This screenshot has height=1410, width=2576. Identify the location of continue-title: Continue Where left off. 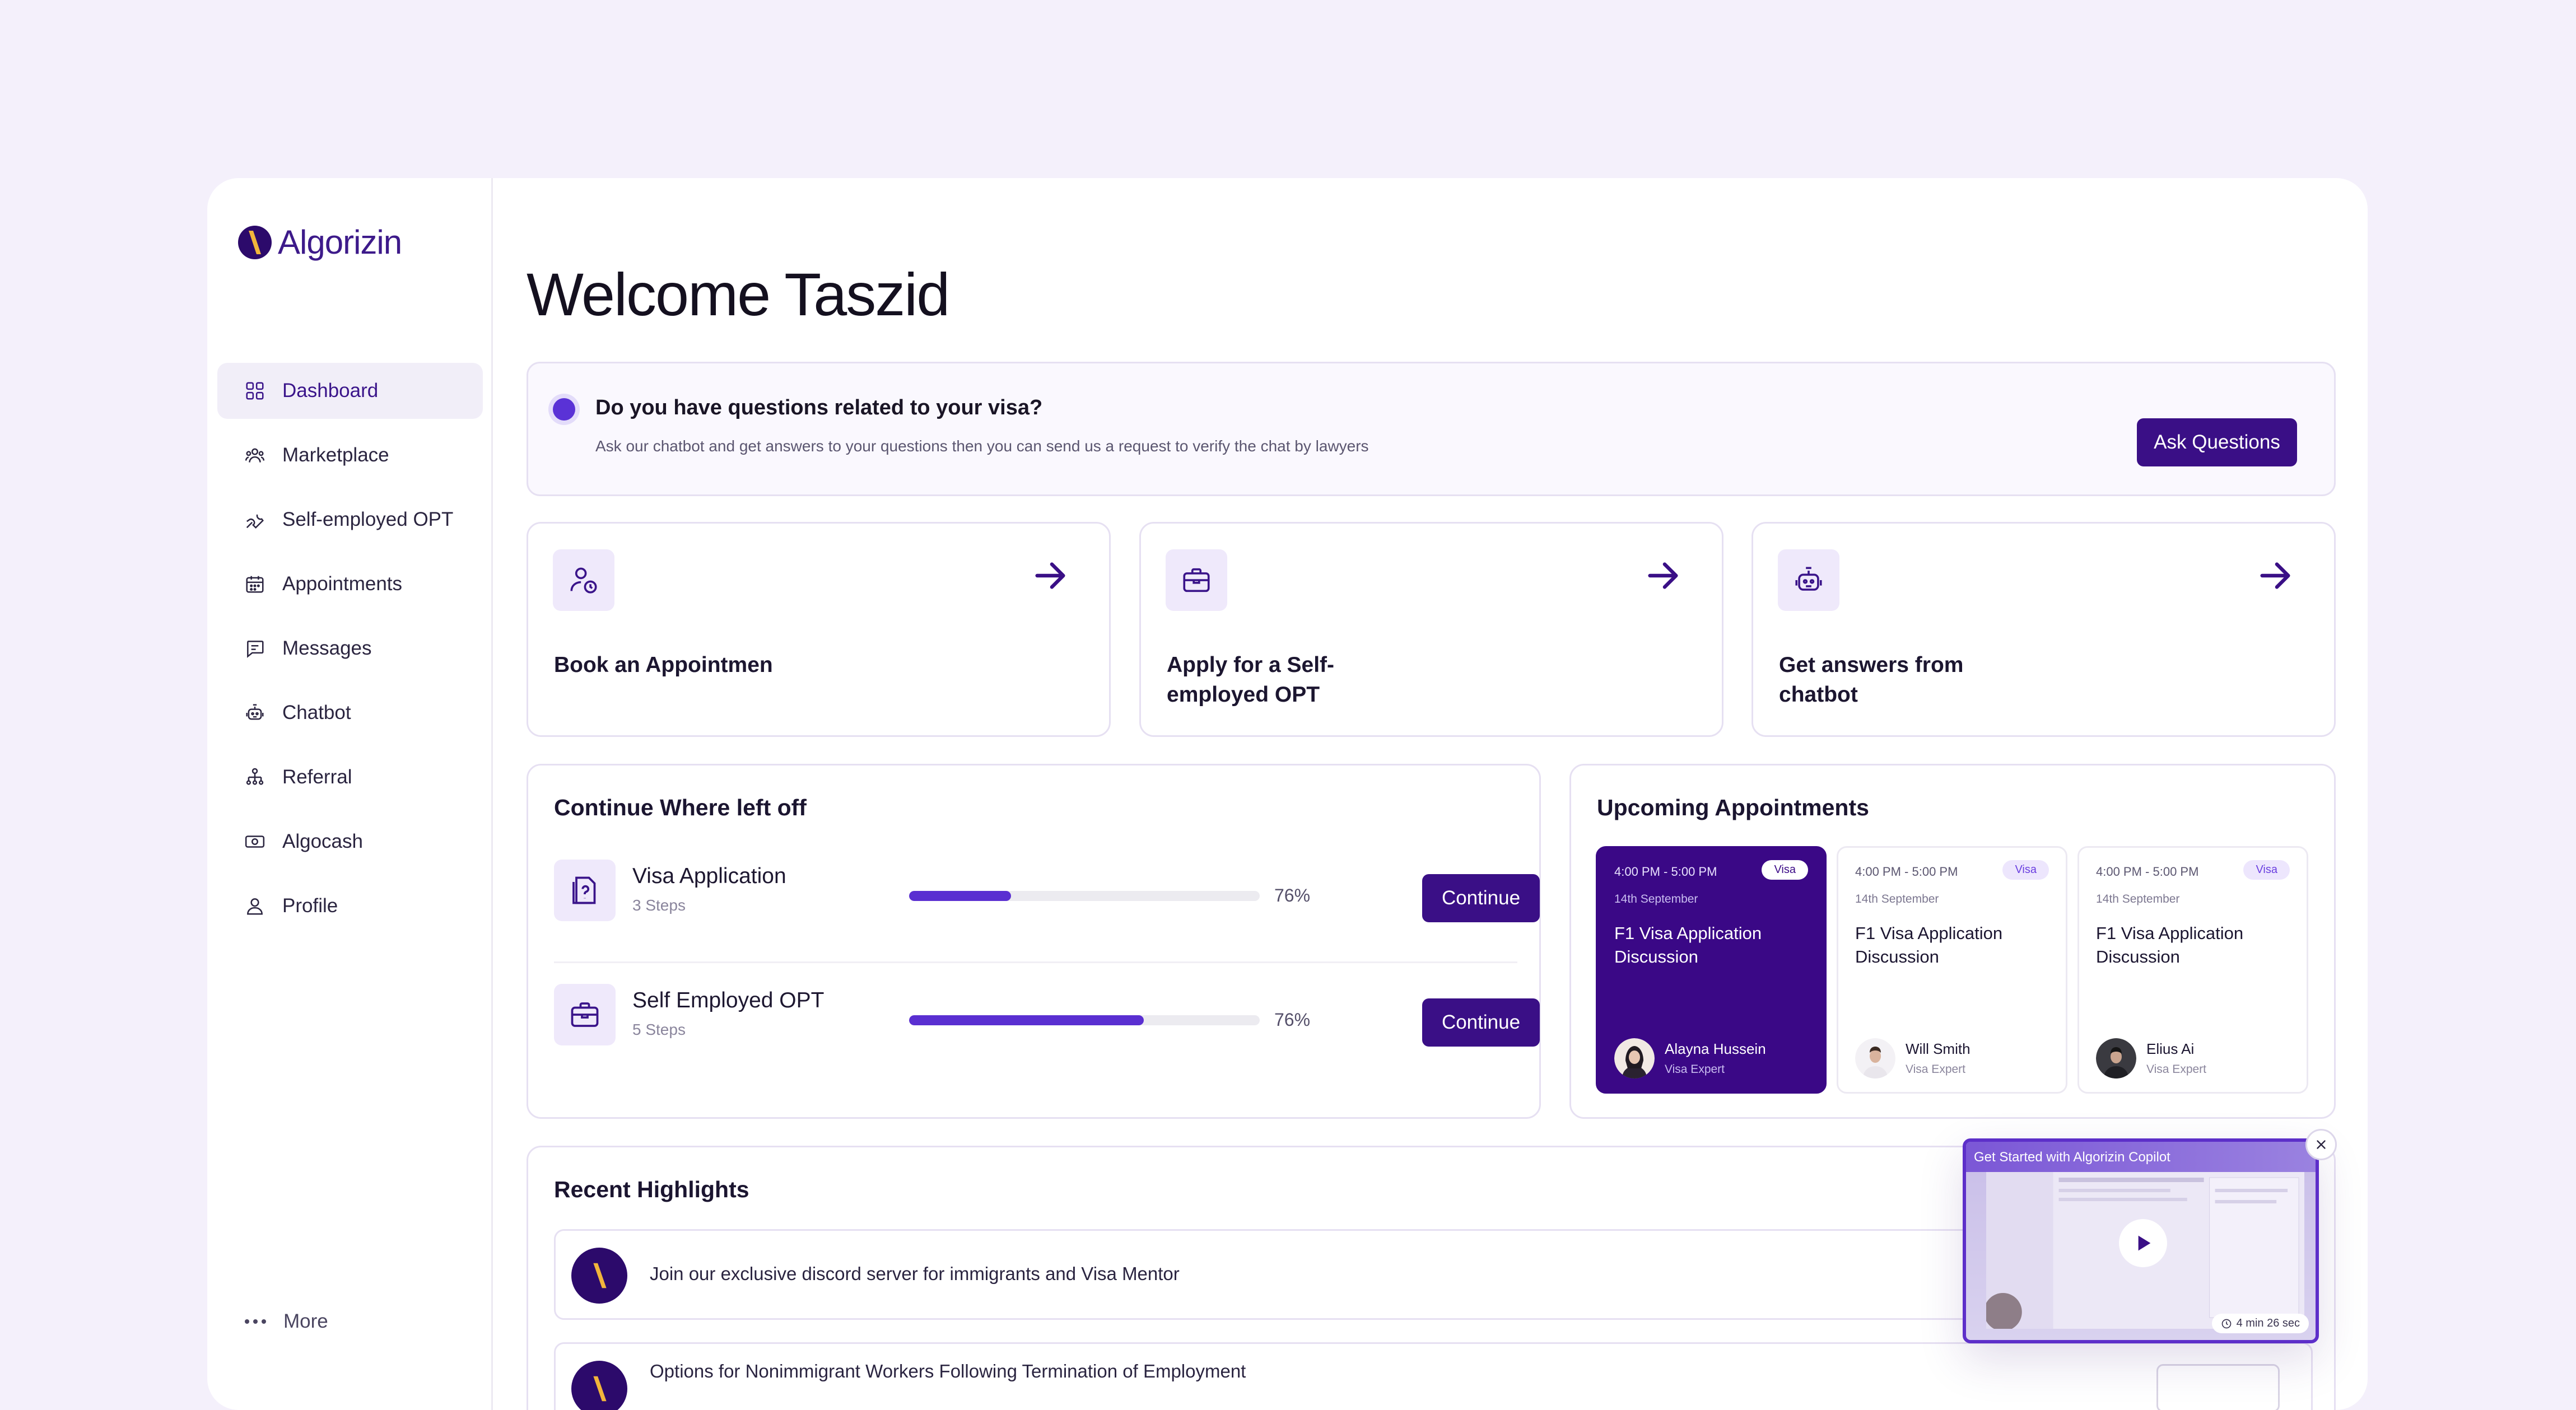
(680, 807).